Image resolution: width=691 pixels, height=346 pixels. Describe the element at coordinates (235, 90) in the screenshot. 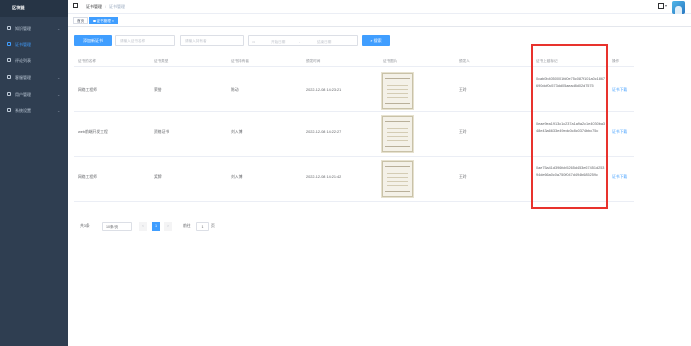

I see `cell-holder: 陈动` at that location.